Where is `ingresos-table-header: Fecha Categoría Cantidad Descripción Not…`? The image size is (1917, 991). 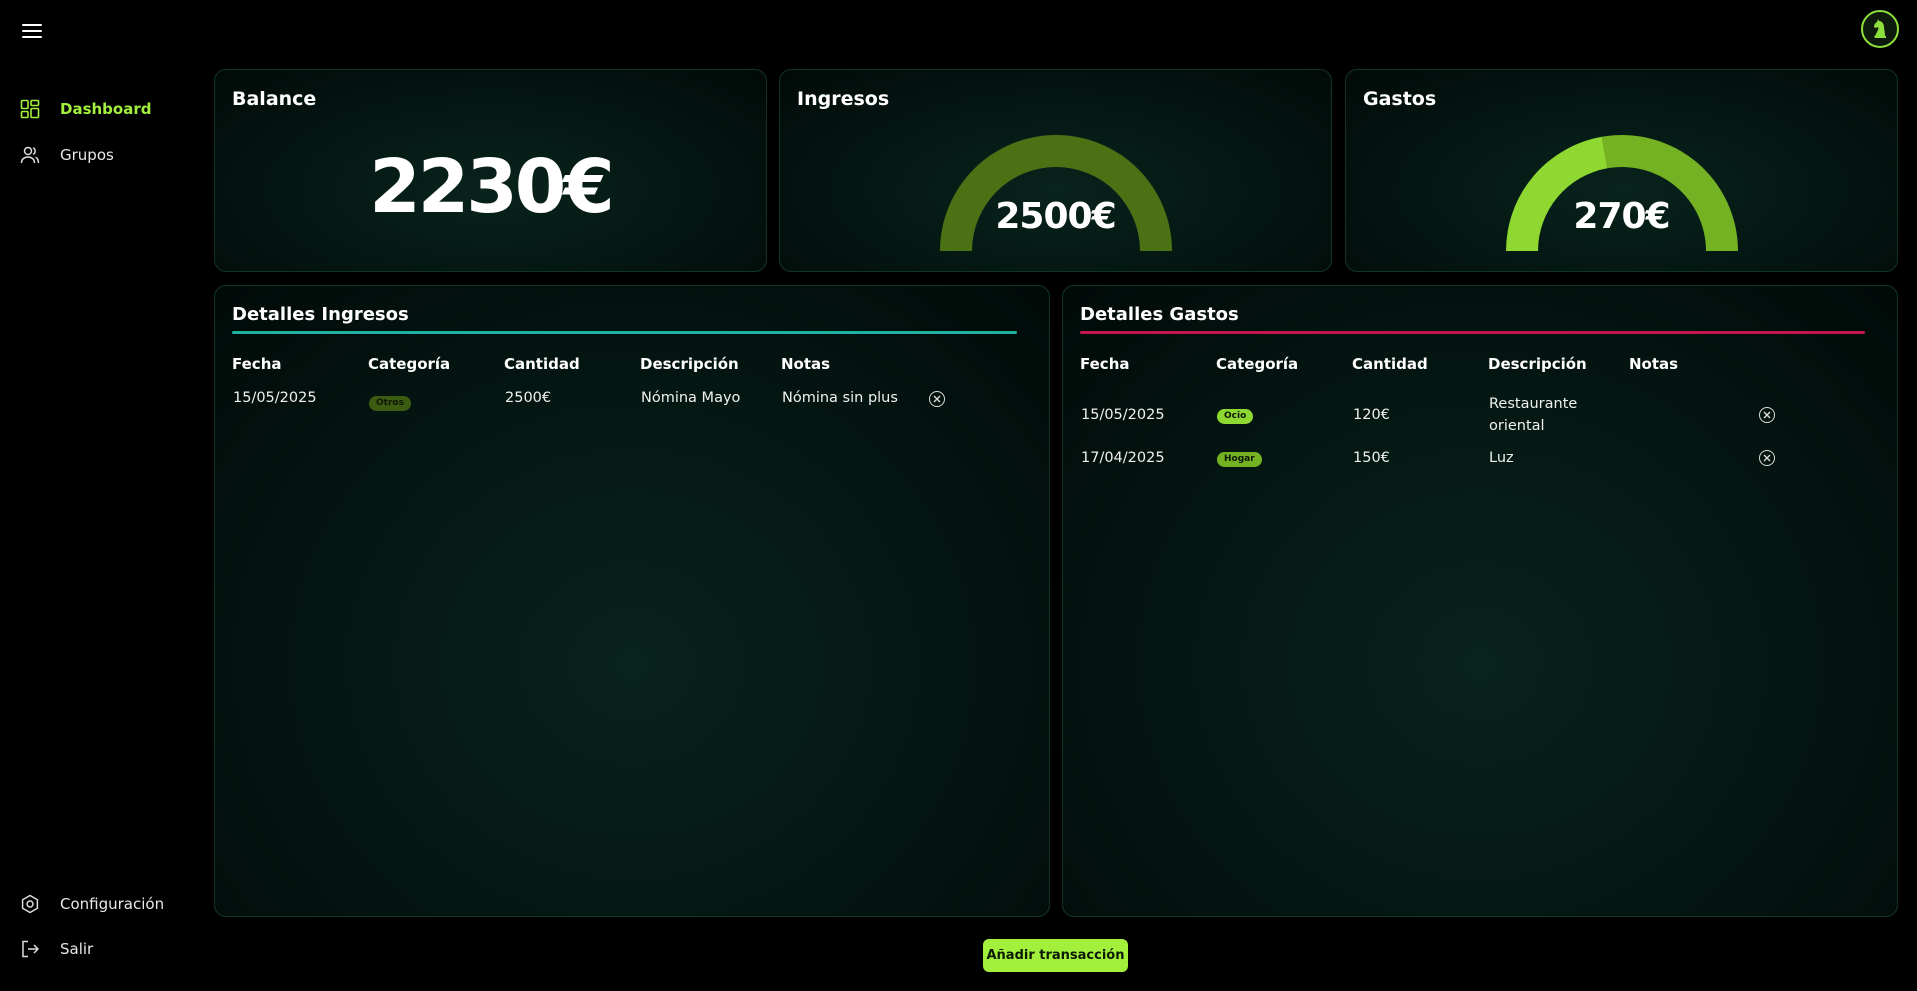 ingresos-table-header: Fecha Categoría Cantidad Descripción Not… is located at coordinates (574, 364).